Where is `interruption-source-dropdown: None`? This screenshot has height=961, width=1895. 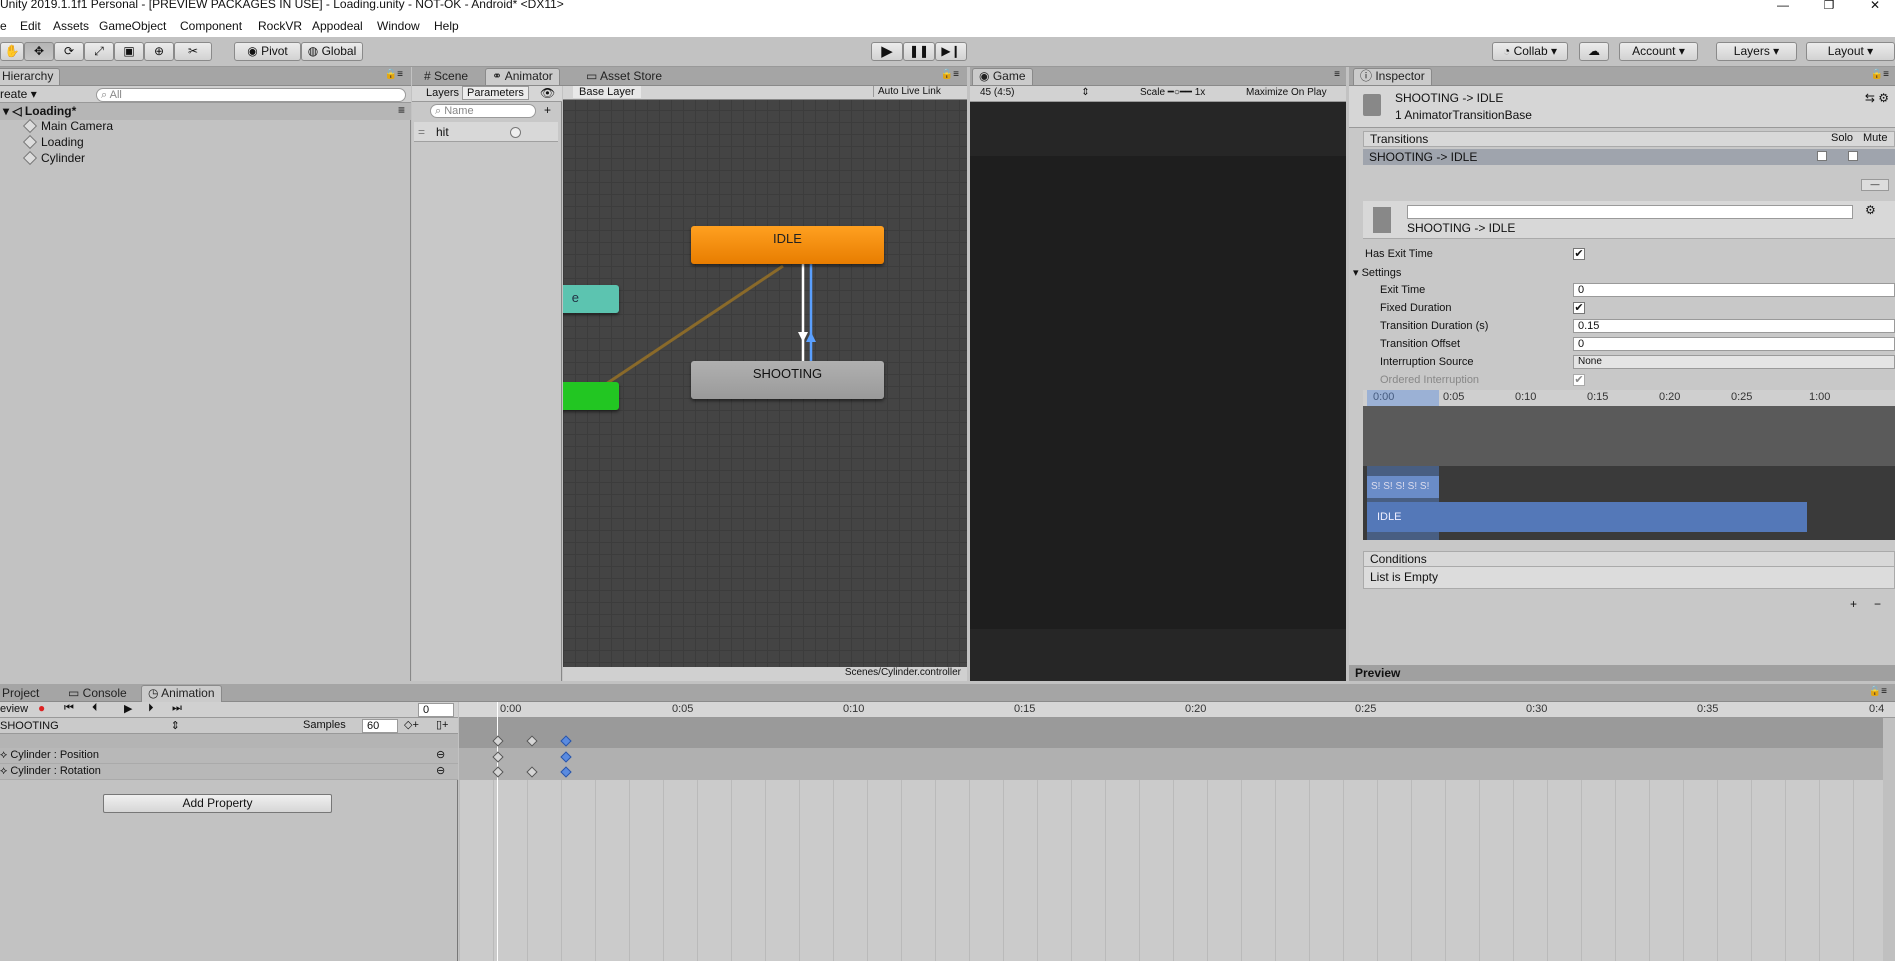 interruption-source-dropdown: None is located at coordinates (1734, 362).